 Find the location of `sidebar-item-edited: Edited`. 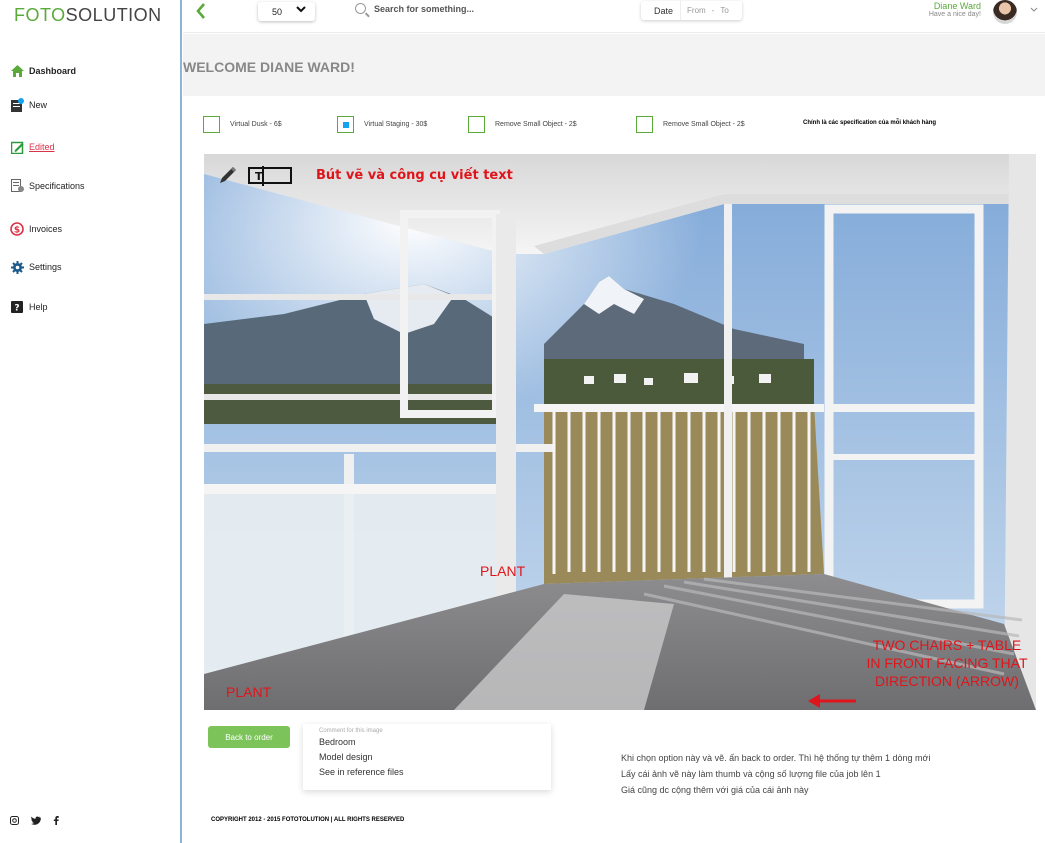

sidebar-item-edited: Edited is located at coordinates (32, 147).